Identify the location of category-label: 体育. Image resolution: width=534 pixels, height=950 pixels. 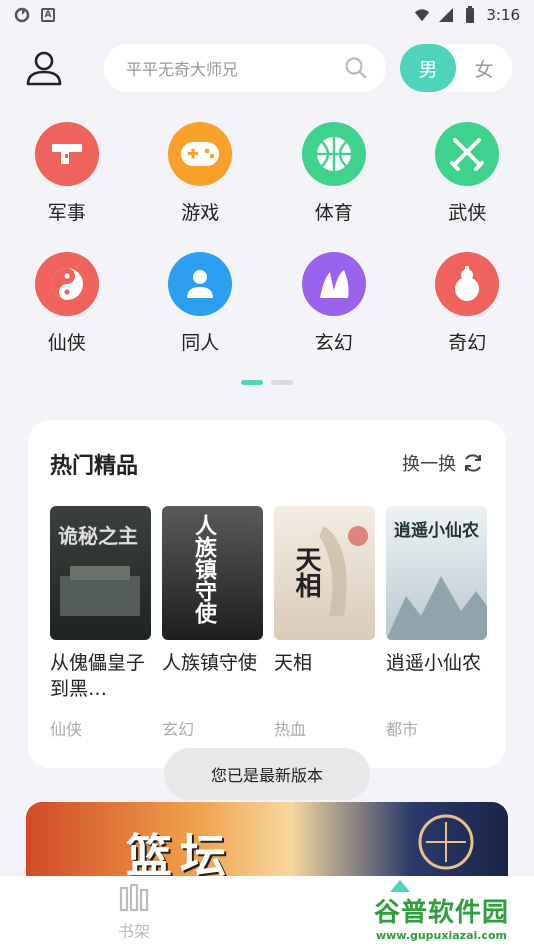
(333, 213).